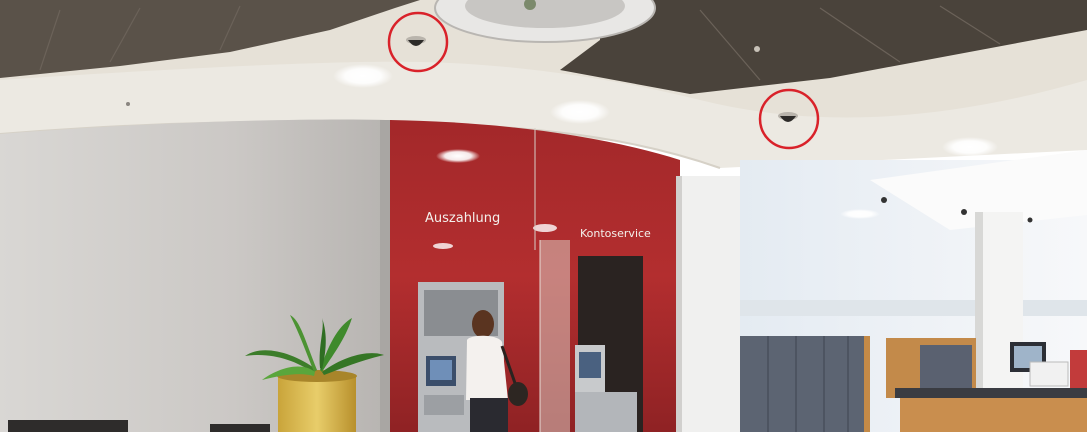  I want to click on locker-cabinets, so click(805, 384).